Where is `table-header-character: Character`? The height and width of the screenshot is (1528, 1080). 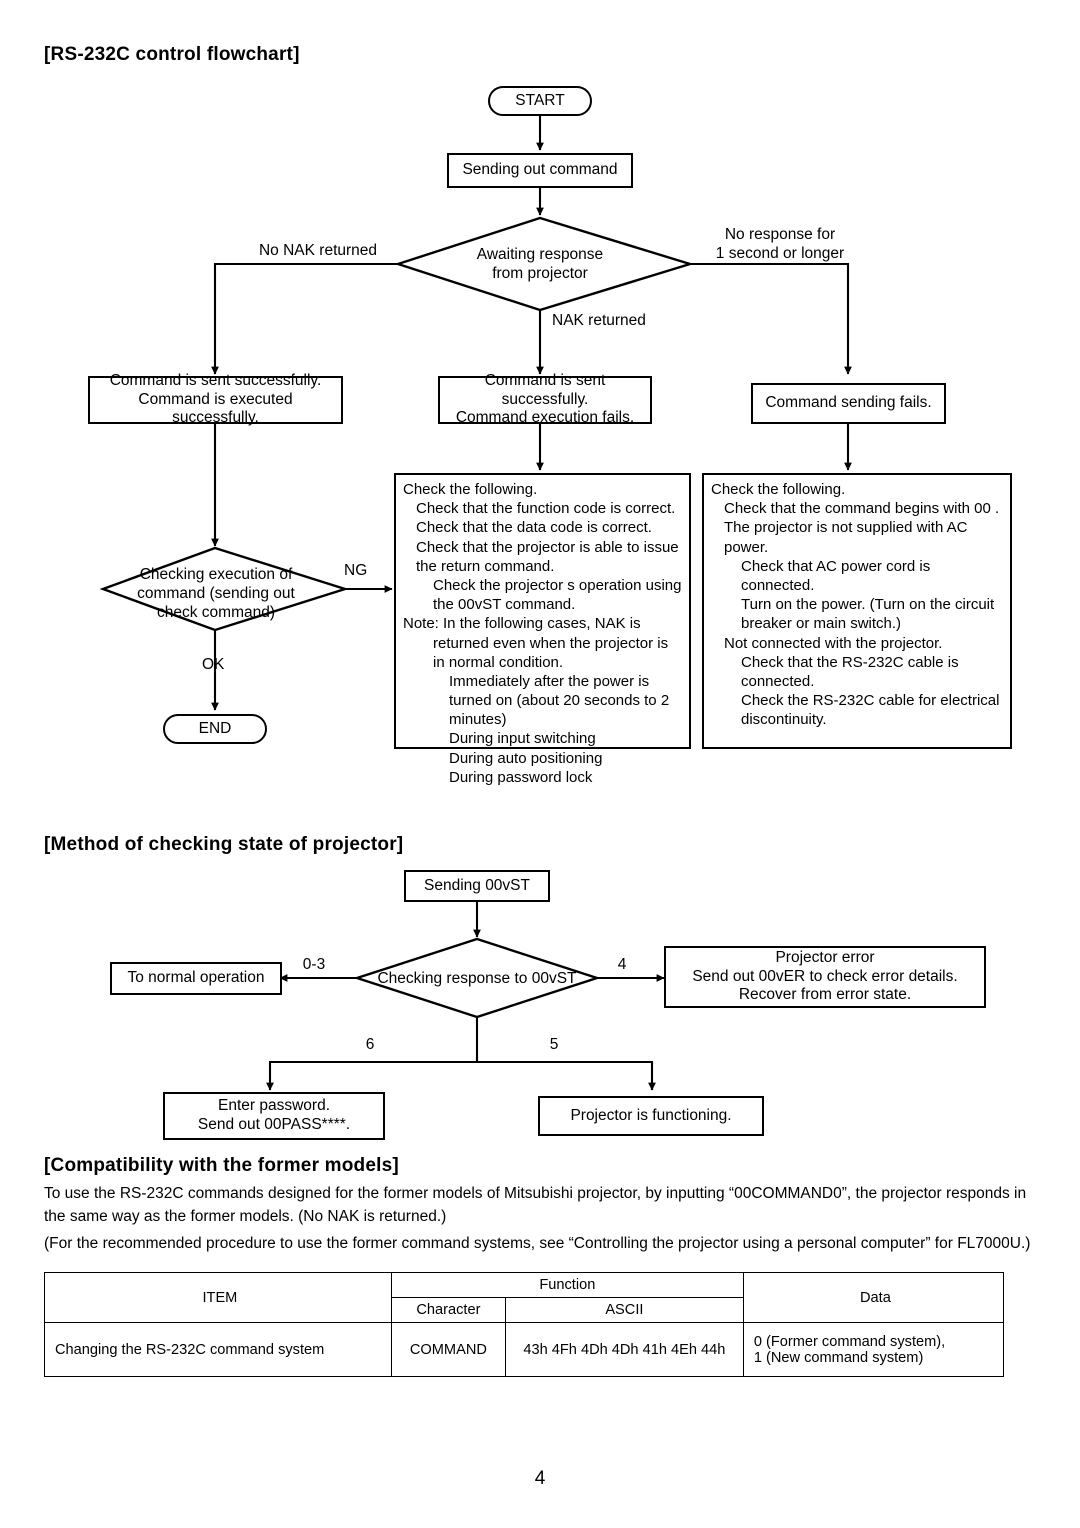
table-header-character: Character is located at coordinates (448, 1310).